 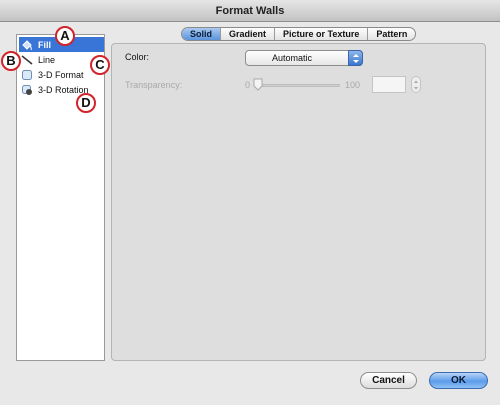 I want to click on transparency-min-label: 0, so click(x=248, y=85).